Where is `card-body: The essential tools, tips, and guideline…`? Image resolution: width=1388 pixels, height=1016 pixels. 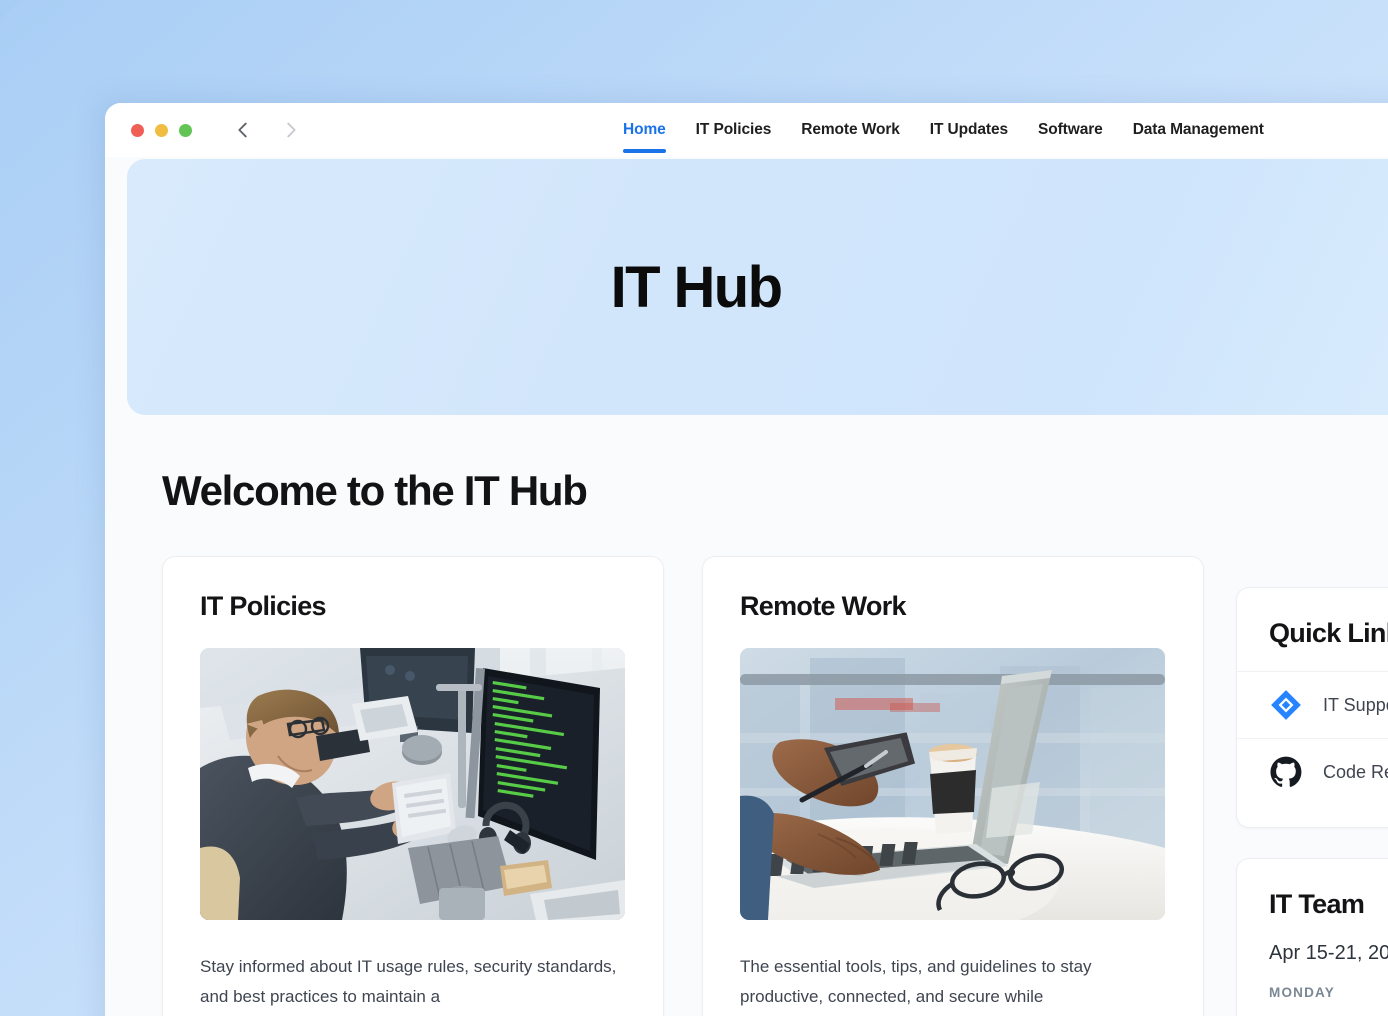
card-body: The essential tools, tips, and guideline… is located at coordinates (916, 982).